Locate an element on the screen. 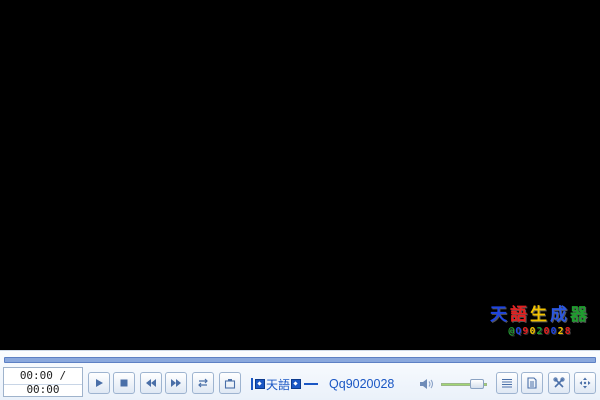 This screenshot has width=600, height=400. rewind-icon is located at coordinates (151, 383).